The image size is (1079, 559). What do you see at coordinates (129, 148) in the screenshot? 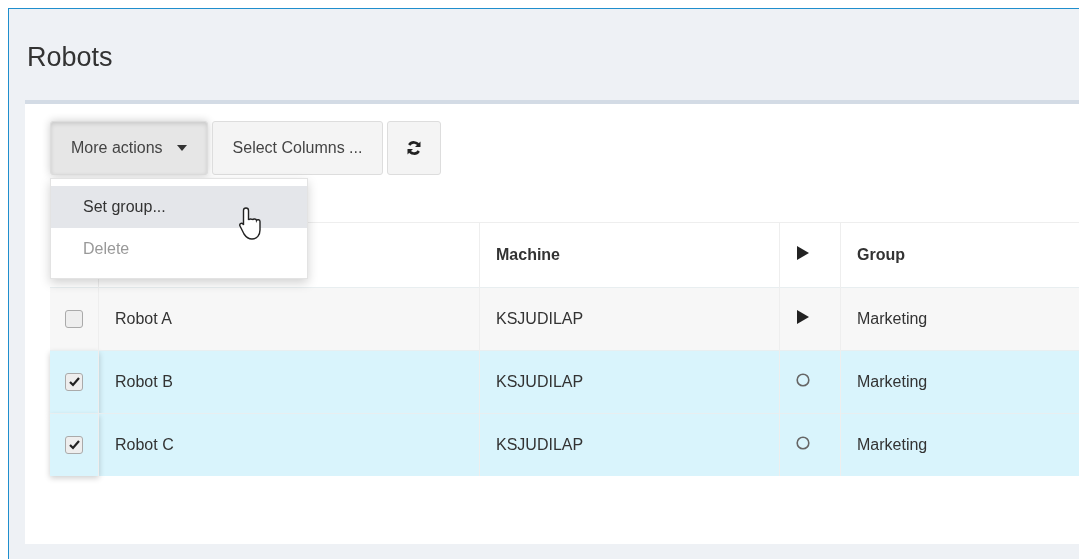
I see `more-actions-button: More actions` at bounding box center [129, 148].